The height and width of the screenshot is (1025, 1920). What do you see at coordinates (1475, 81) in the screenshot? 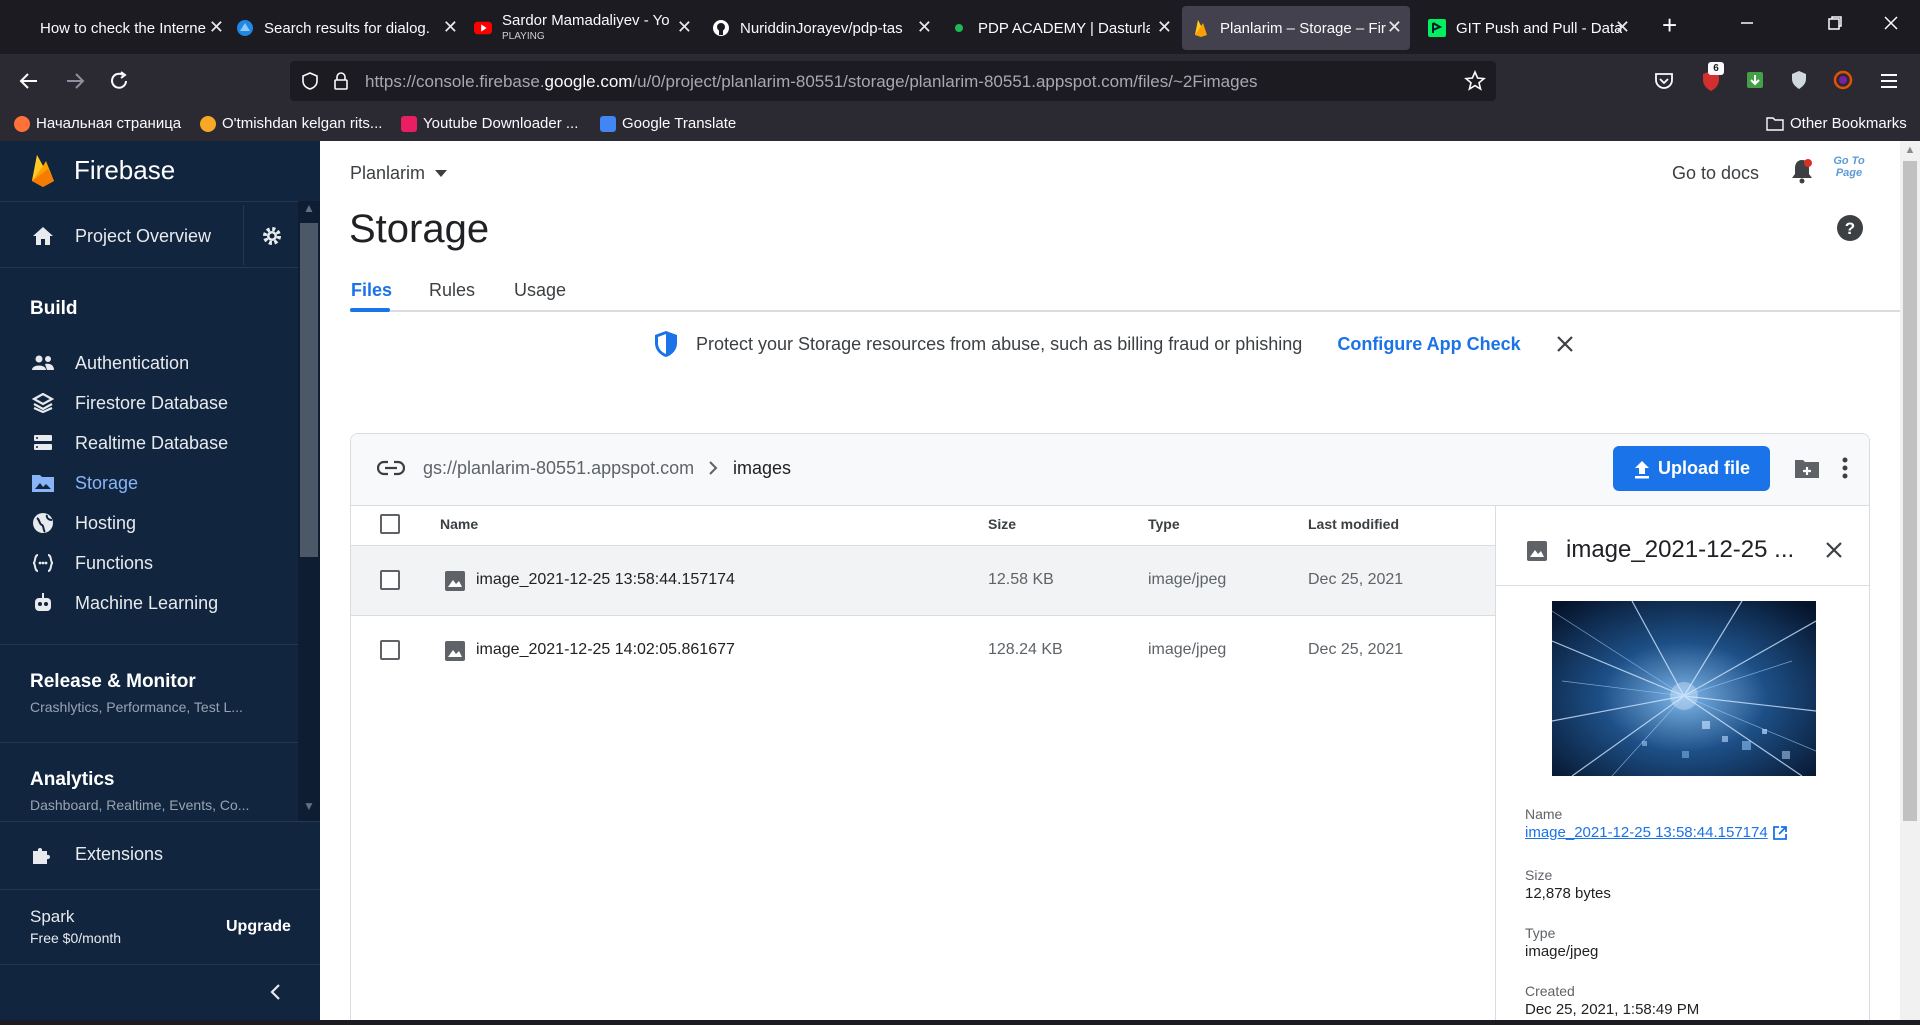
I see `bookmark-star-icon` at bounding box center [1475, 81].